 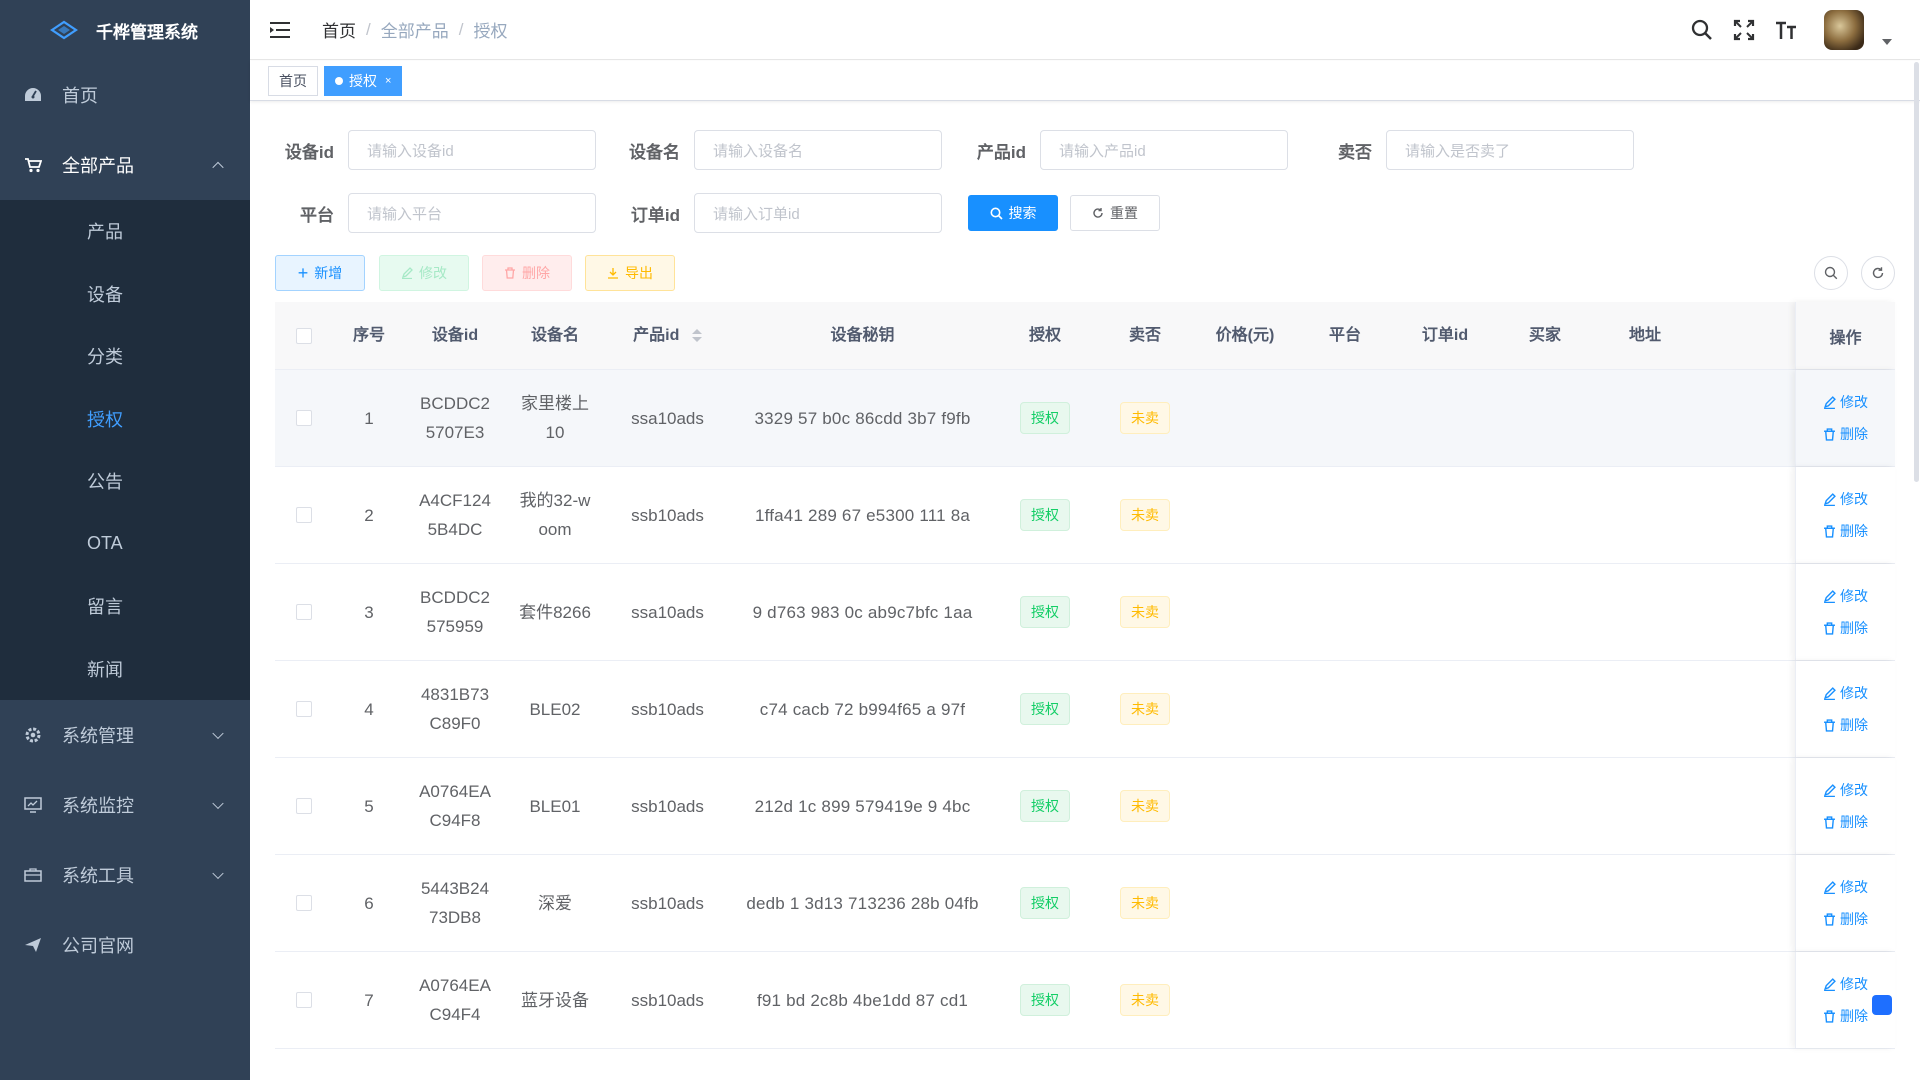 What do you see at coordinates (280, 30) in the screenshot?
I see `hamburger-icon` at bounding box center [280, 30].